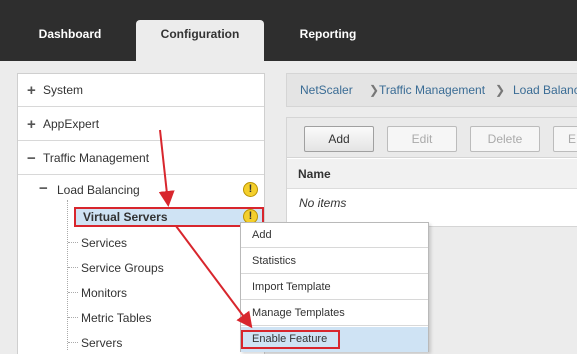 The image size is (577, 354). What do you see at coordinates (422, 139) in the screenshot?
I see `edit-button: Edit` at bounding box center [422, 139].